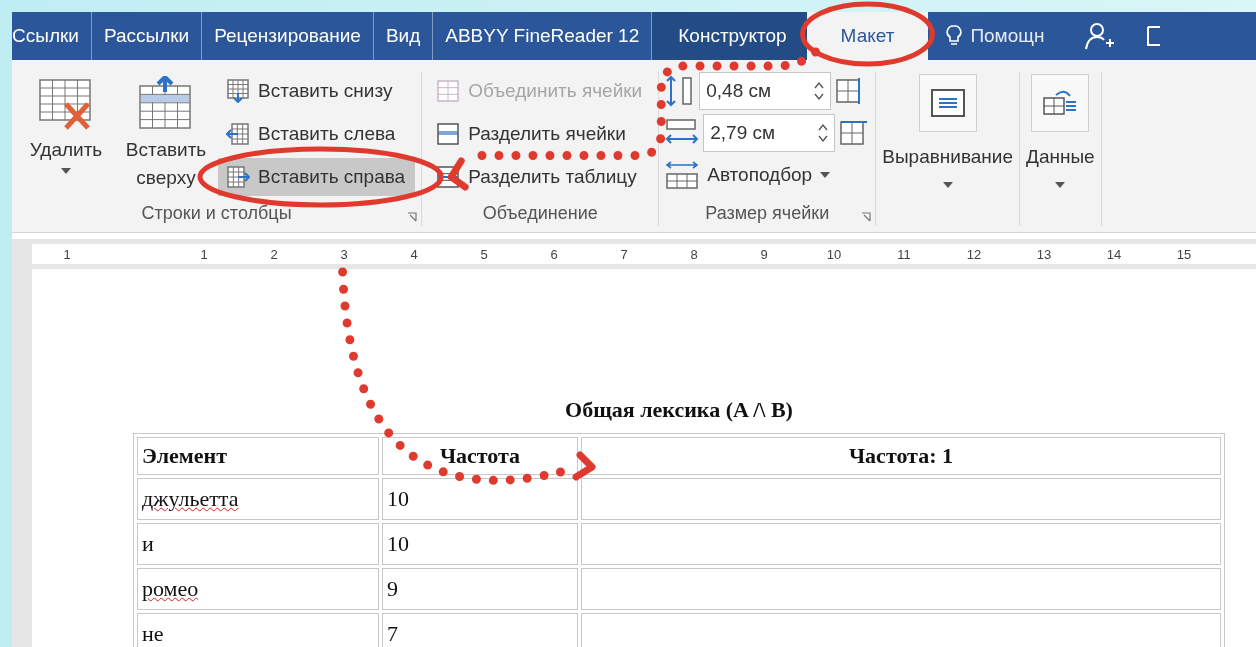 The width and height of the screenshot is (1256, 647). I want to click on table-delete-icon, so click(66, 104).